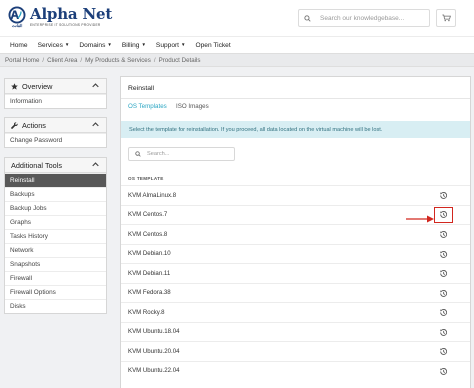 This screenshot has width=474, height=388. I want to click on alpha-logo-mark-icon: الفانت, so click(17, 17).